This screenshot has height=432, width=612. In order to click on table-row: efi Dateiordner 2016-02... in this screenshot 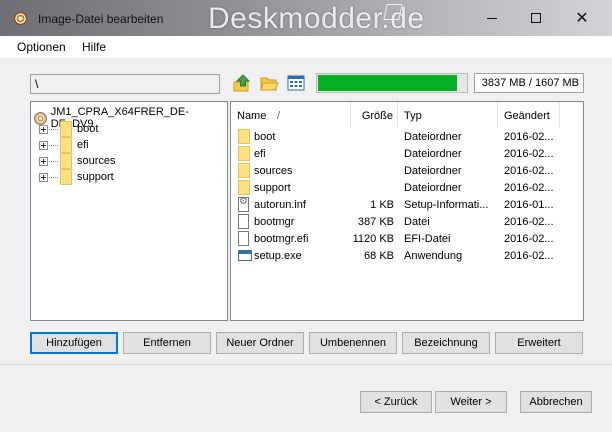, I will do `click(407, 154)`.